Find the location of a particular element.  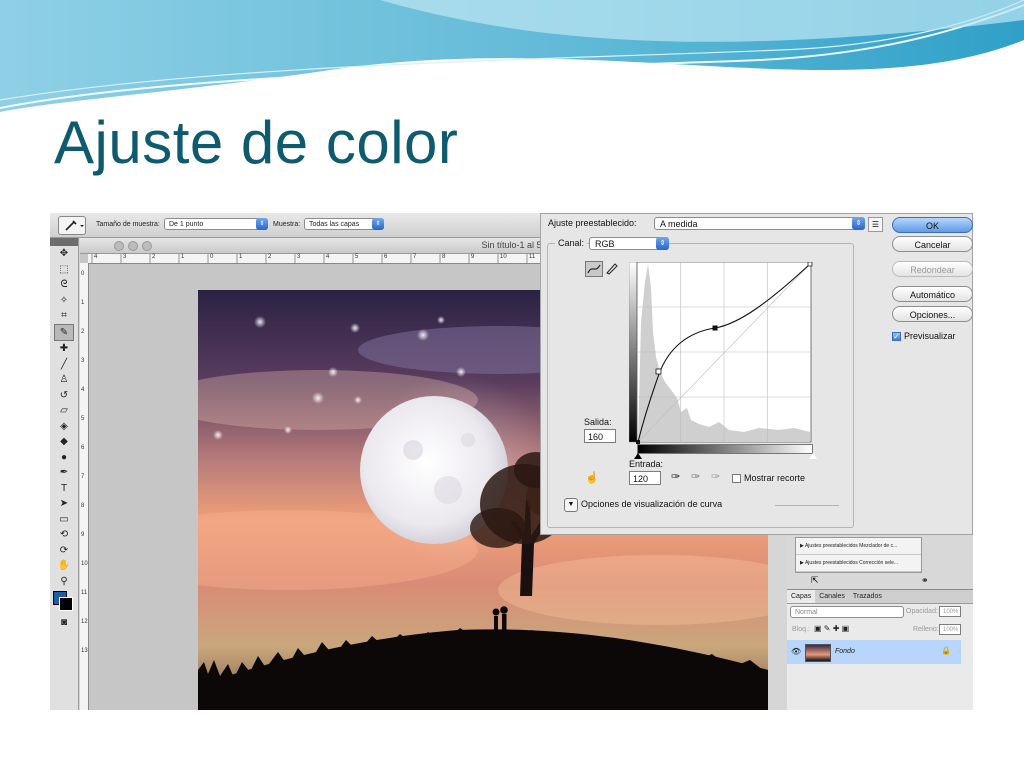

ruler-label: 13 is located at coordinates (84, 651).